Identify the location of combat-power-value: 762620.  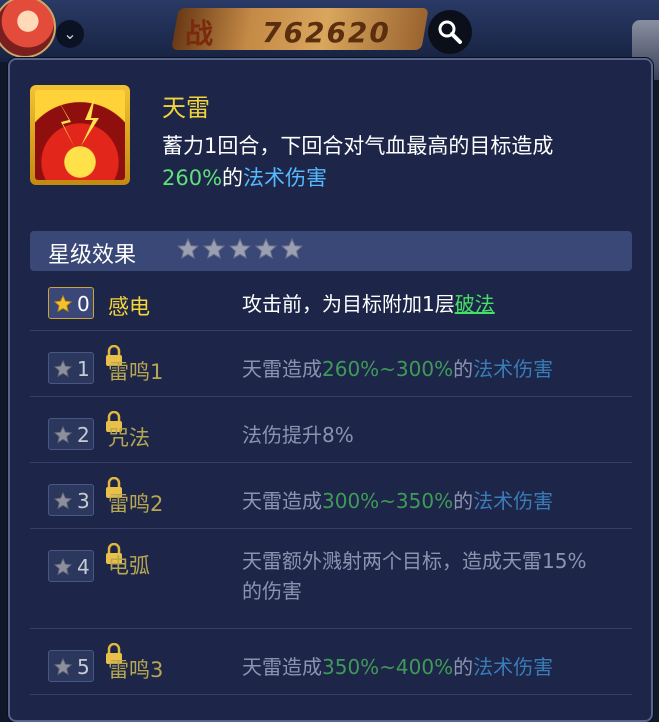
(326, 32).